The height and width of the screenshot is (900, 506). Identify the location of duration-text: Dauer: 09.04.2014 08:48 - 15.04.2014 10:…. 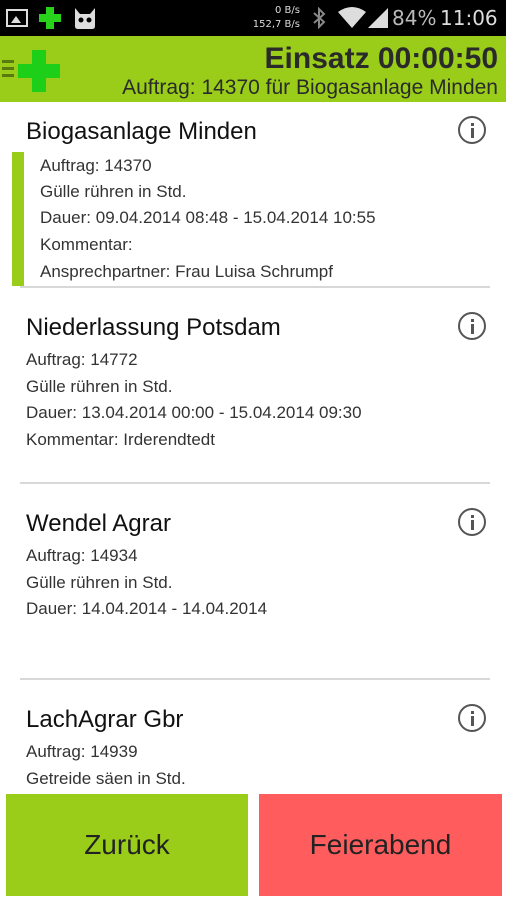
(208, 217).